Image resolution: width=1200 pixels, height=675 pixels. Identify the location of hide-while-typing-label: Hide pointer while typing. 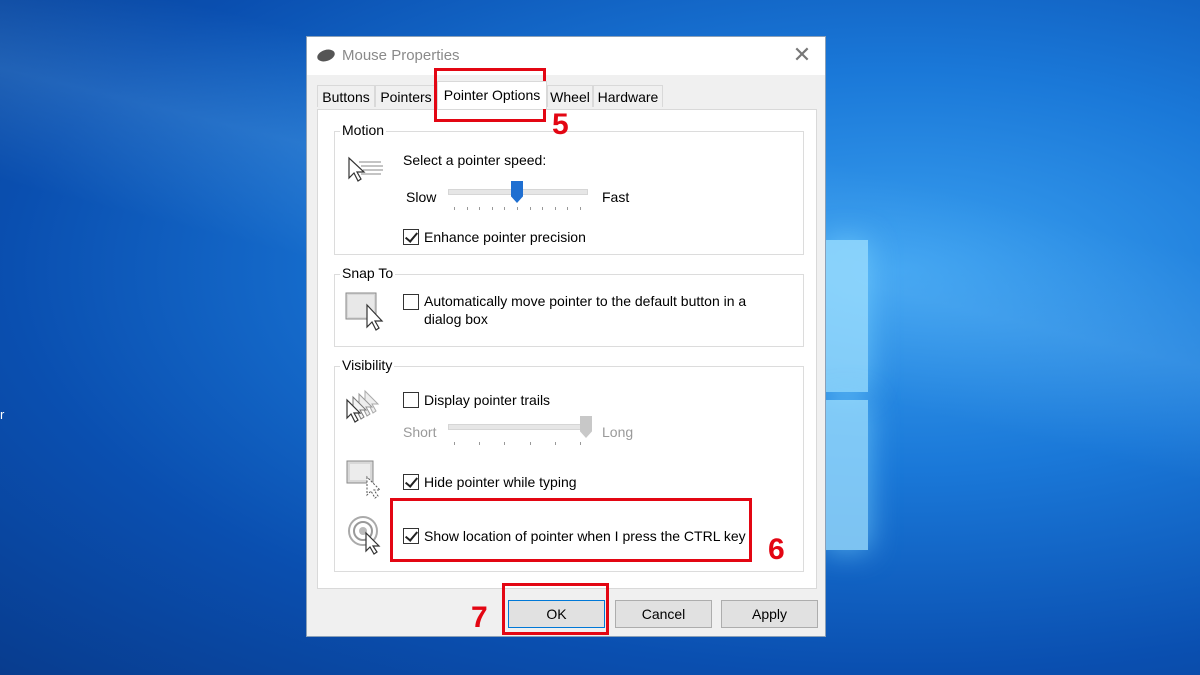
(500, 482).